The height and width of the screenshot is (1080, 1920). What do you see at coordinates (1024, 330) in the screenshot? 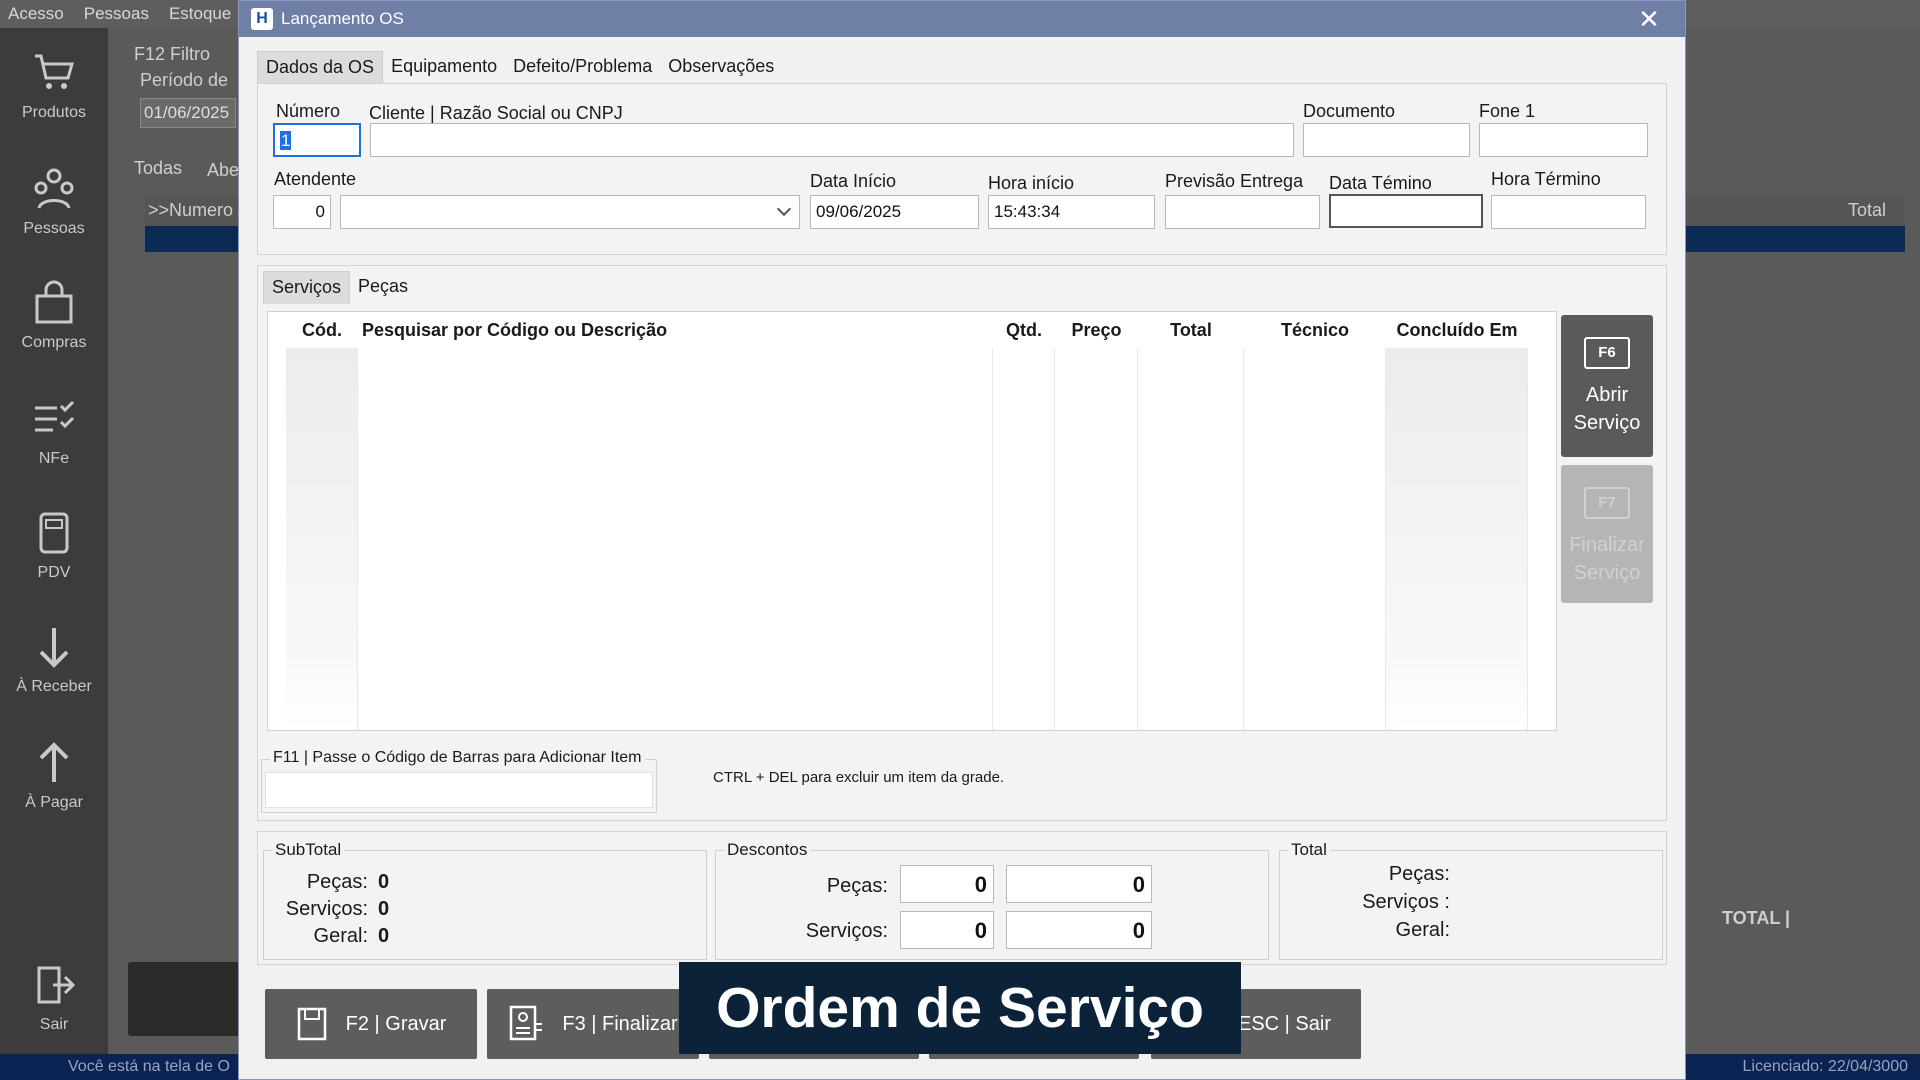
I see `col-qtd: Qtd.` at bounding box center [1024, 330].